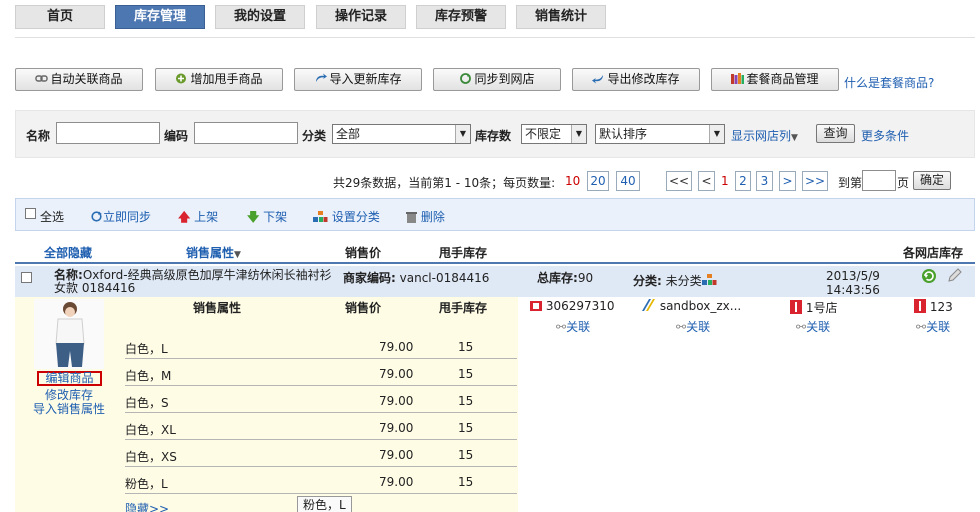 The image size is (980, 512). I want to click on bag-icon, so click(536, 306).